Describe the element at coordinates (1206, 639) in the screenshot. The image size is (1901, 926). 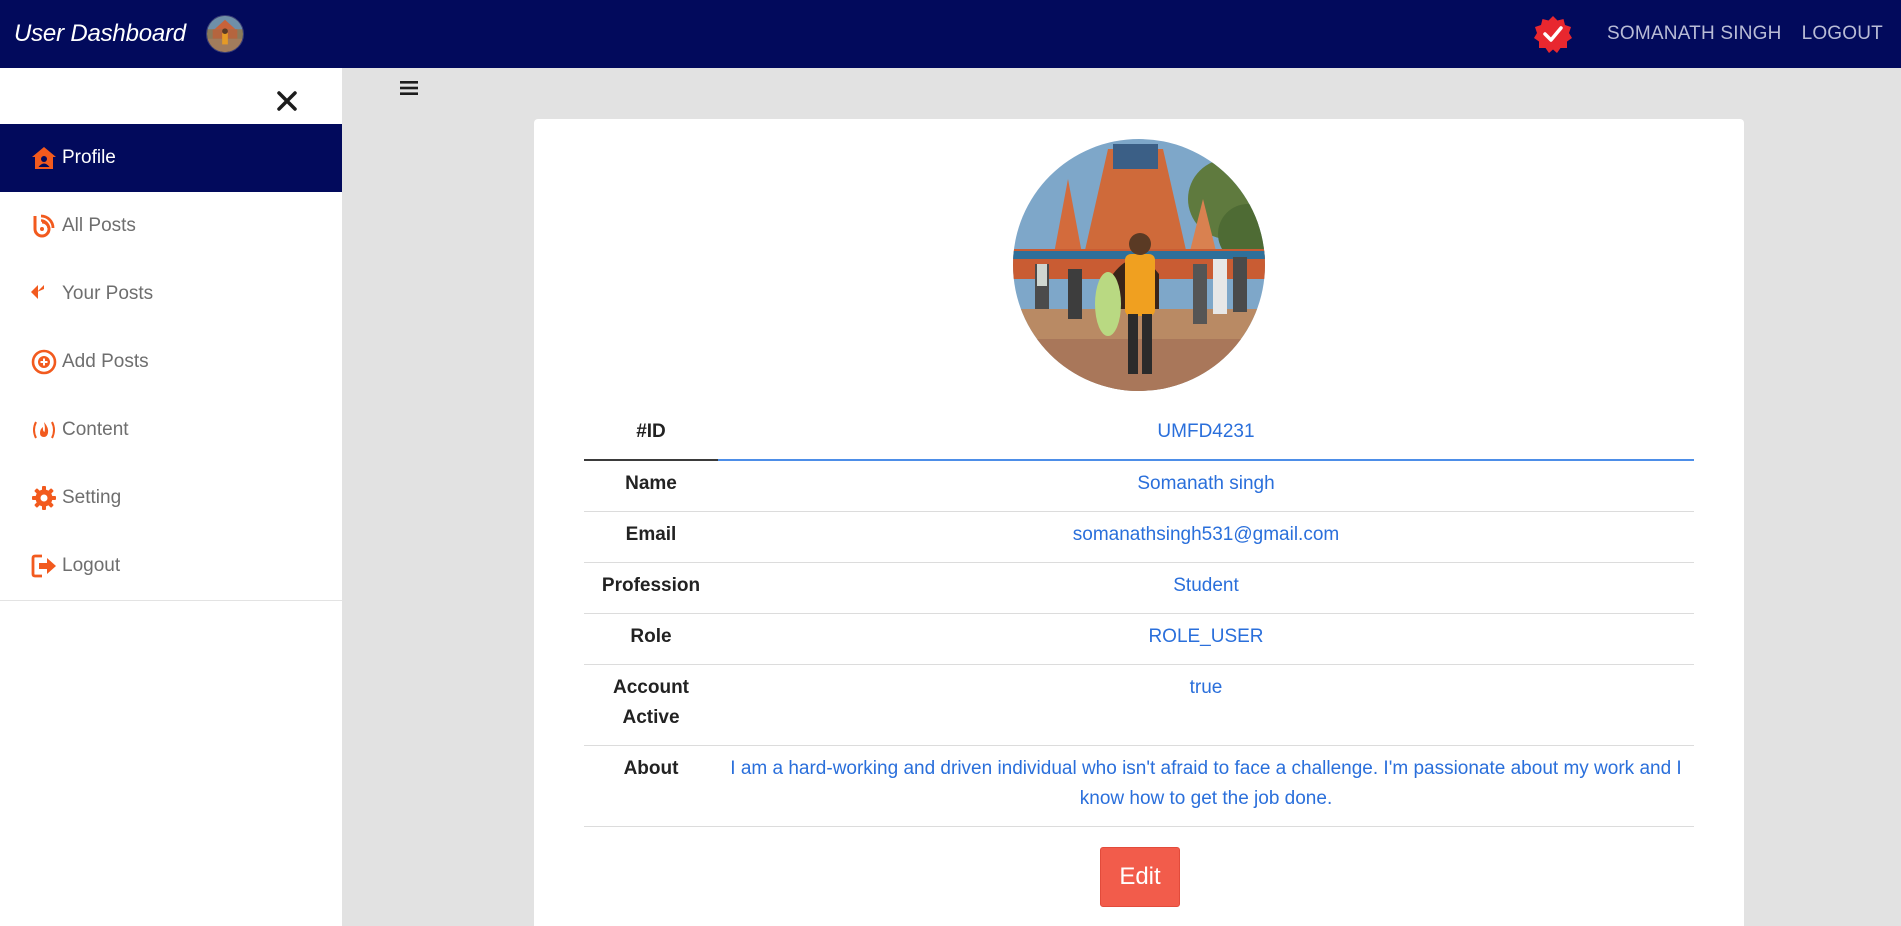
I see `row-value: ROLE_USER` at that location.